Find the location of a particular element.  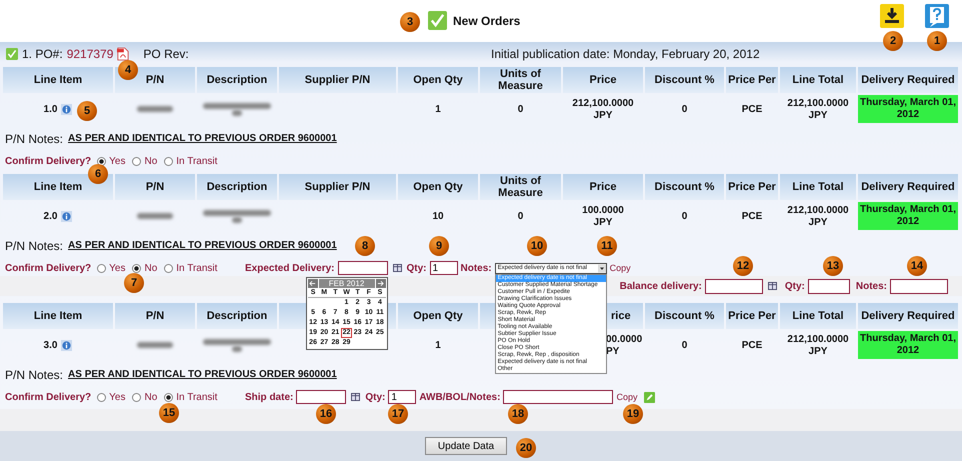

help-icon is located at coordinates (937, 16).